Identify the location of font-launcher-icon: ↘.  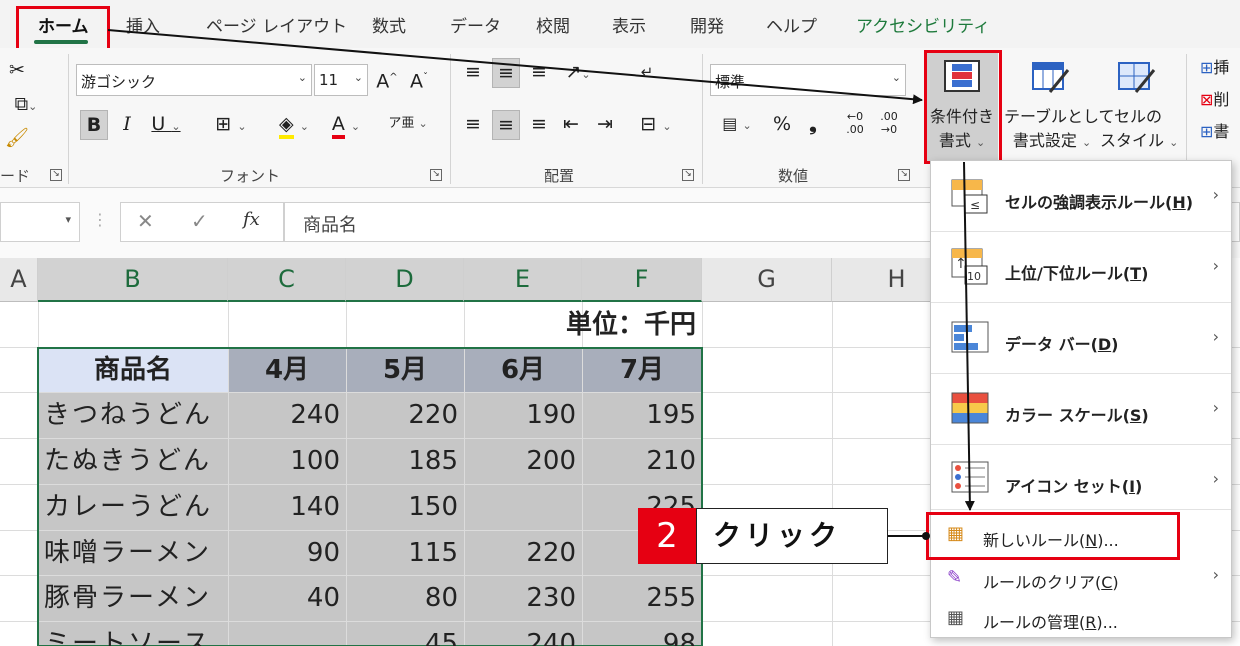
(436, 175).